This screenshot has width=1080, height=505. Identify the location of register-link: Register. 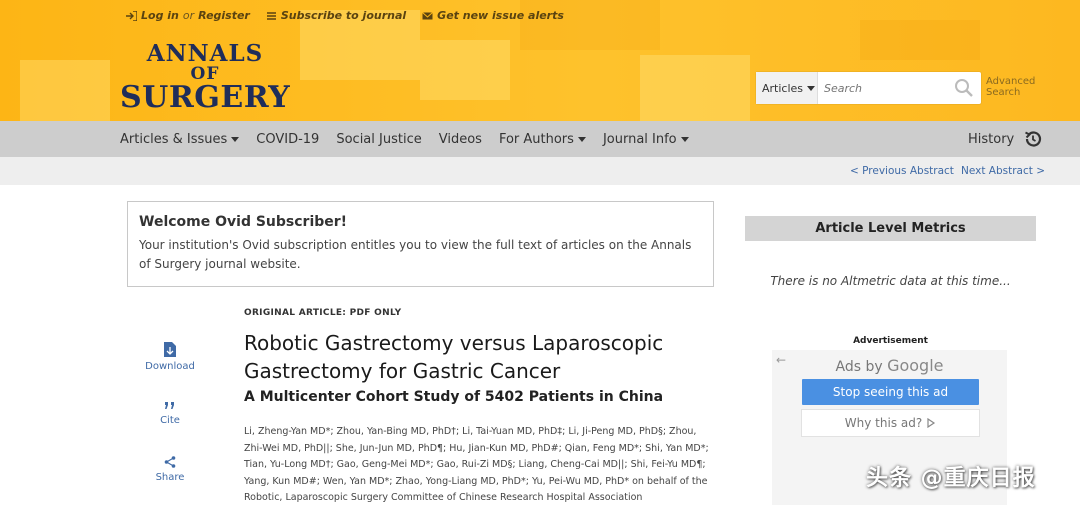
(224, 15).